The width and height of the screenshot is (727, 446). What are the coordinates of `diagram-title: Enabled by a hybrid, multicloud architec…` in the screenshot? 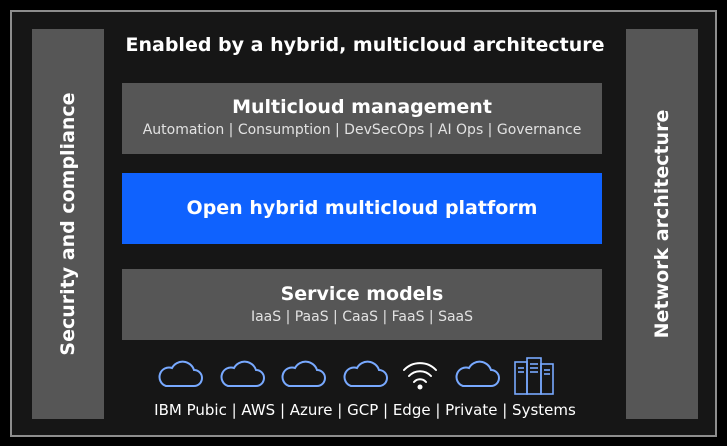 It's located at (365, 45).